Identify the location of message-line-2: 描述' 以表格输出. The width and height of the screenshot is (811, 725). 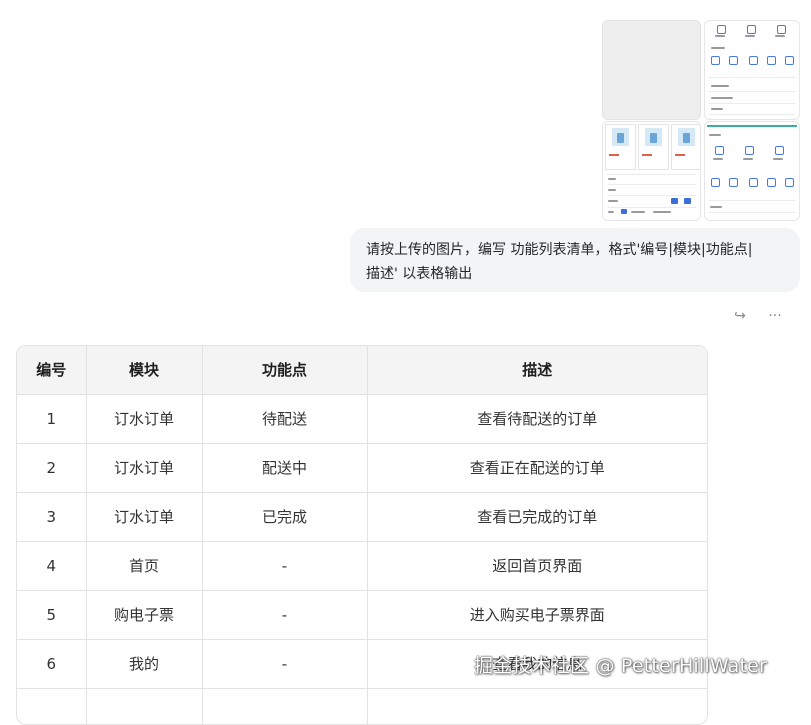
(419, 274).